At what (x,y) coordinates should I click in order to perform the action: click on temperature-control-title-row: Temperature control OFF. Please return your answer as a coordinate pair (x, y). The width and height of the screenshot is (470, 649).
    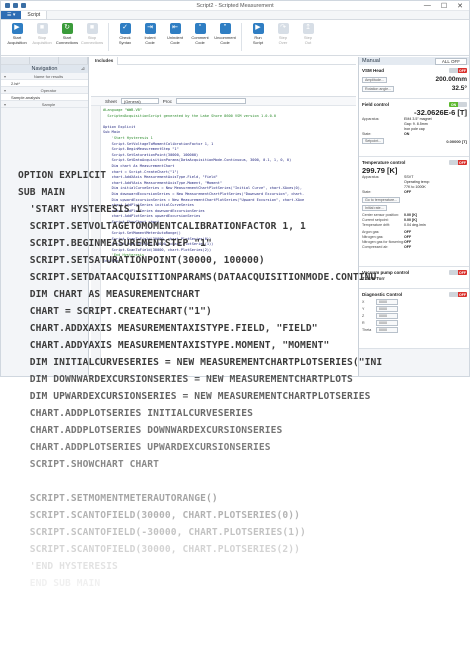
    Looking at the image, I should click on (414, 162).